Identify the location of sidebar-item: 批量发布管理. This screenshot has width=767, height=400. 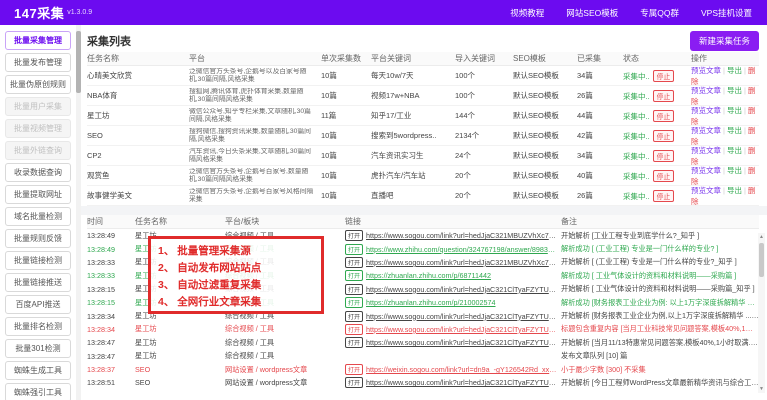
(38, 62).